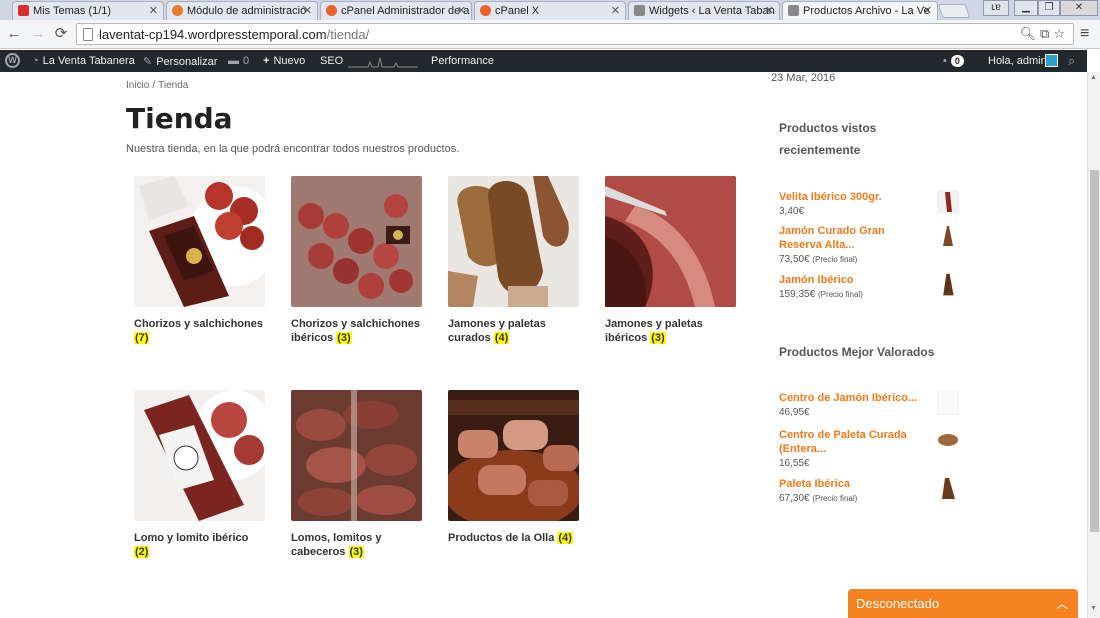 The height and width of the screenshot is (618, 1100). I want to click on user-profile-button: ʟɐ, so click(996, 8).